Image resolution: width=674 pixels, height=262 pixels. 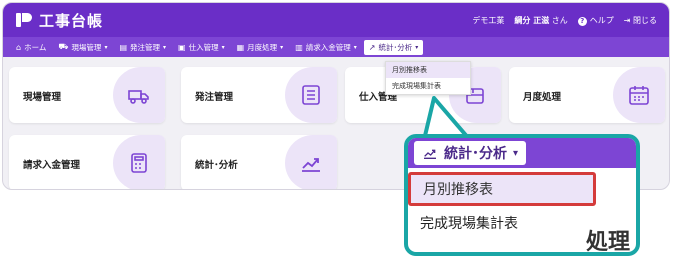 What do you see at coordinates (201, 47) in the screenshot?
I see `nav-purchase: ▣ 仕入管理 ▾` at bounding box center [201, 47].